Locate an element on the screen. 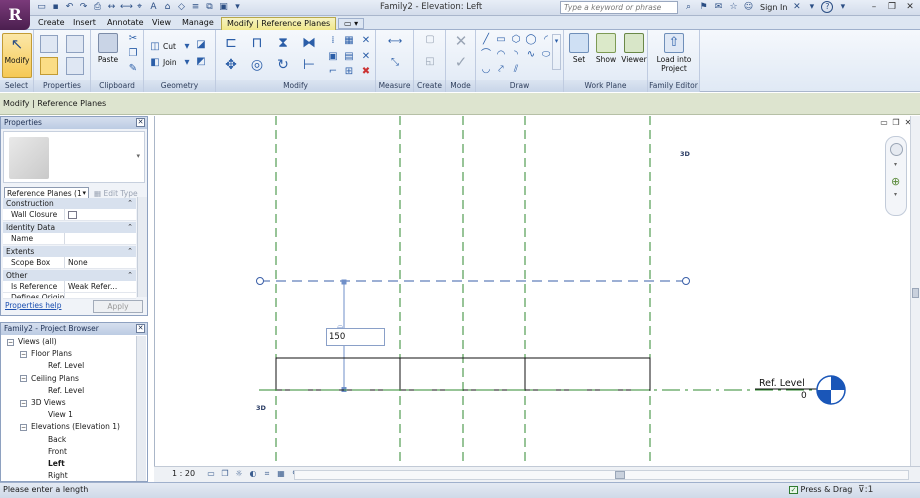 Image resolution: width=920 pixels, height=498 pixels. apply-button: Apply is located at coordinates (118, 306).